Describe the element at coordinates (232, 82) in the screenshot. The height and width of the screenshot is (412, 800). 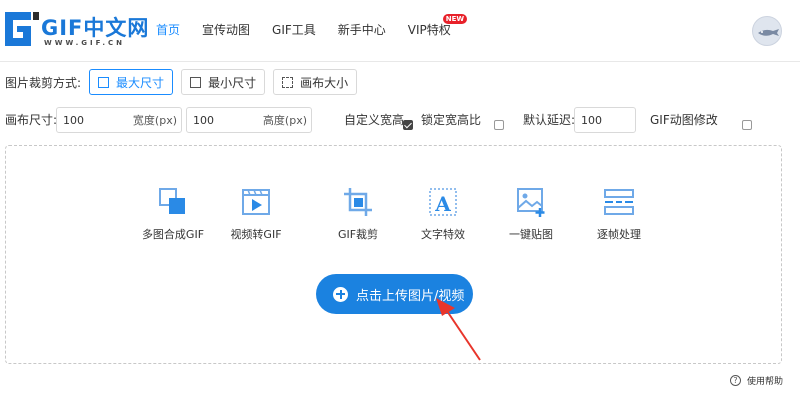
I see `crop-option-label: 最小尺寸` at that location.